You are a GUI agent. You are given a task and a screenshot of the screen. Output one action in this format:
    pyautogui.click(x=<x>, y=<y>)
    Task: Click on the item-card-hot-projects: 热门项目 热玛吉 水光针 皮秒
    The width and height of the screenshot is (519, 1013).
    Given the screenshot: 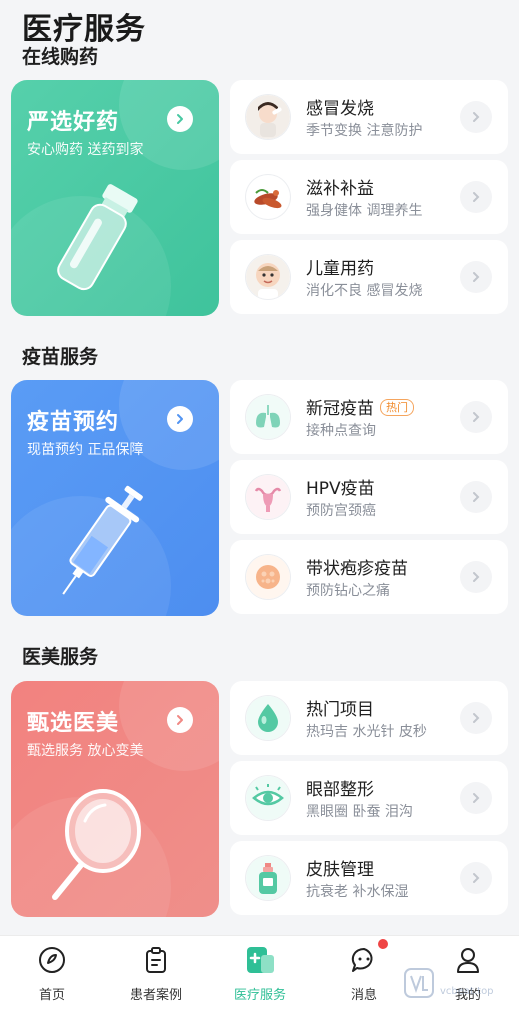 What is the action you would take?
    pyautogui.click(x=369, y=718)
    